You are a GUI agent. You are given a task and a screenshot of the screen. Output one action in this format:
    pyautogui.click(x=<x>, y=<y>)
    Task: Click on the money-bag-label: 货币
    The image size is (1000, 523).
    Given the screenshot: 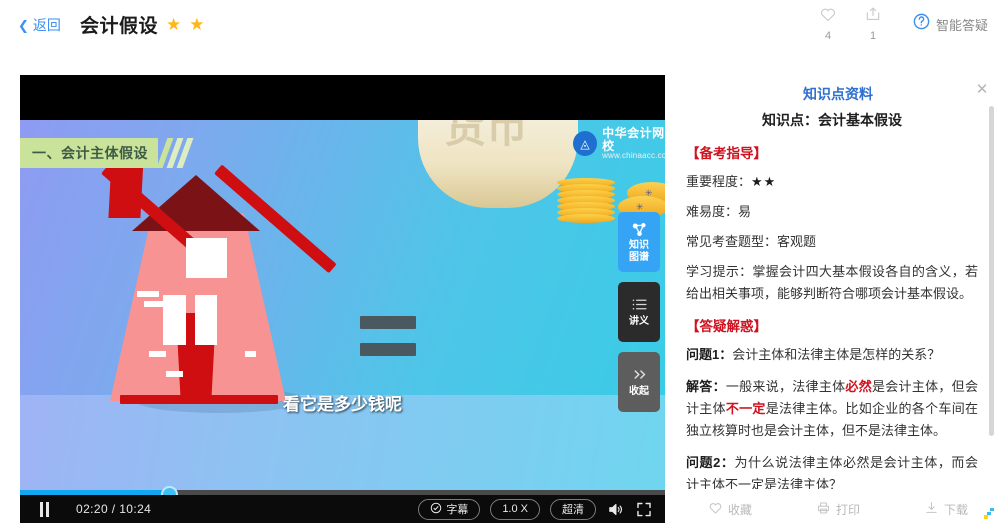 What is the action you would take?
    pyautogui.click(x=486, y=135)
    